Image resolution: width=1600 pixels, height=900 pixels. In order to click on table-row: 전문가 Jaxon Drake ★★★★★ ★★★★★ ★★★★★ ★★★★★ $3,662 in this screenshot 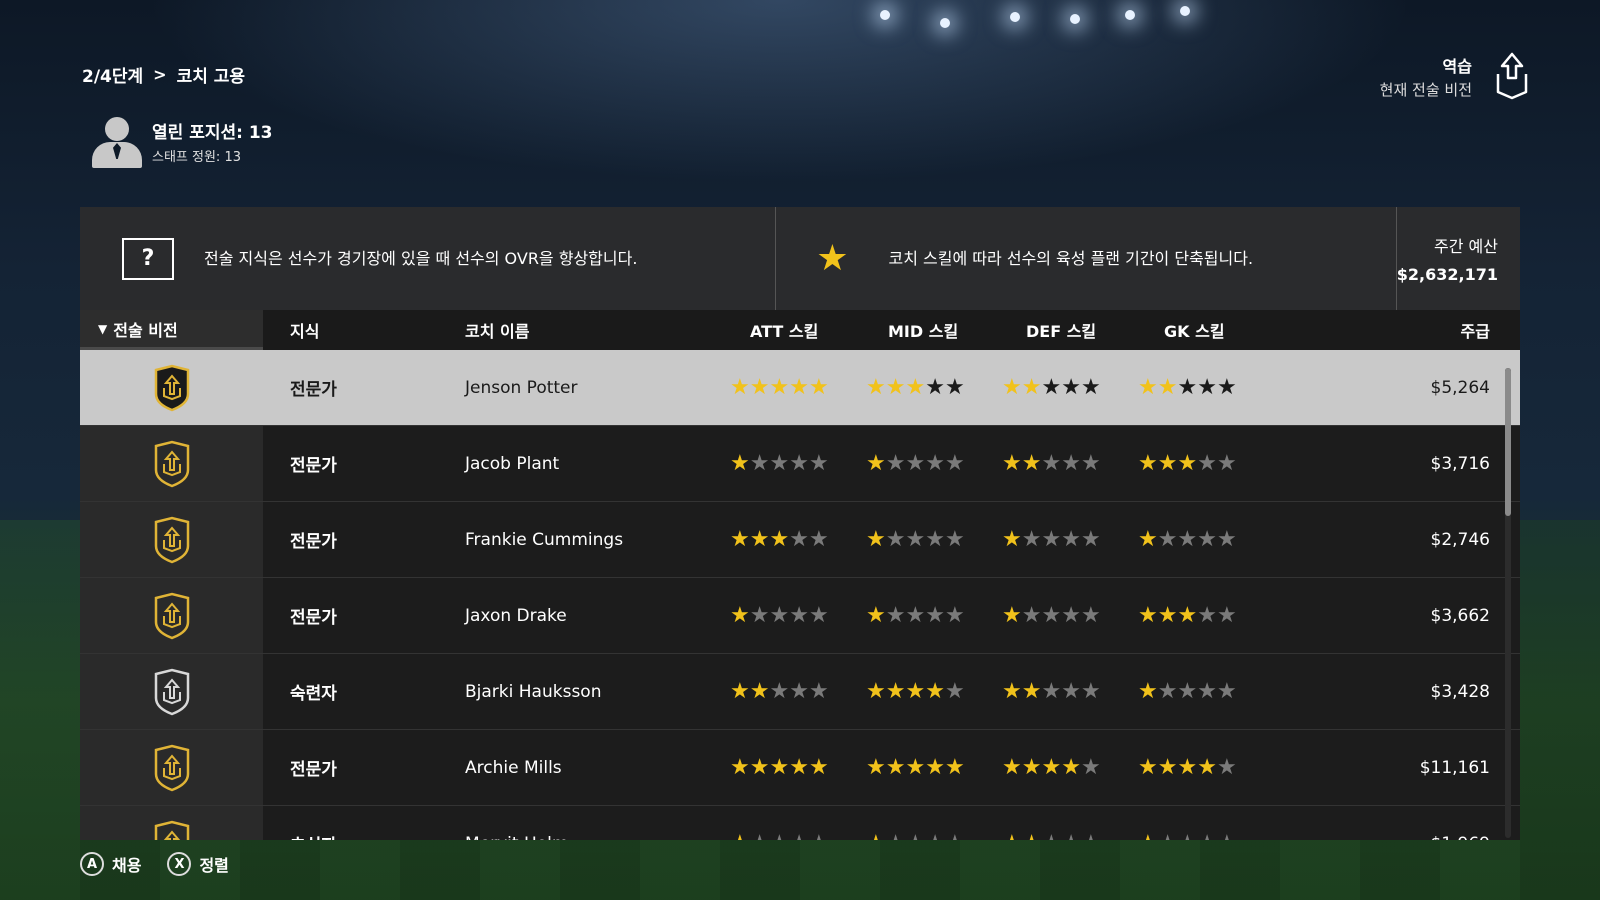, I will do `click(800, 616)`.